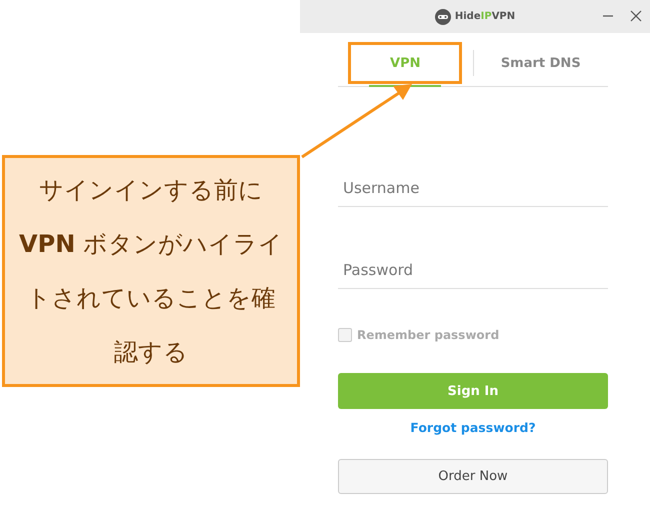 The width and height of the screenshot is (650, 510). What do you see at coordinates (150, 190) in the screenshot?
I see `callout-line: サインインする前に` at bounding box center [150, 190].